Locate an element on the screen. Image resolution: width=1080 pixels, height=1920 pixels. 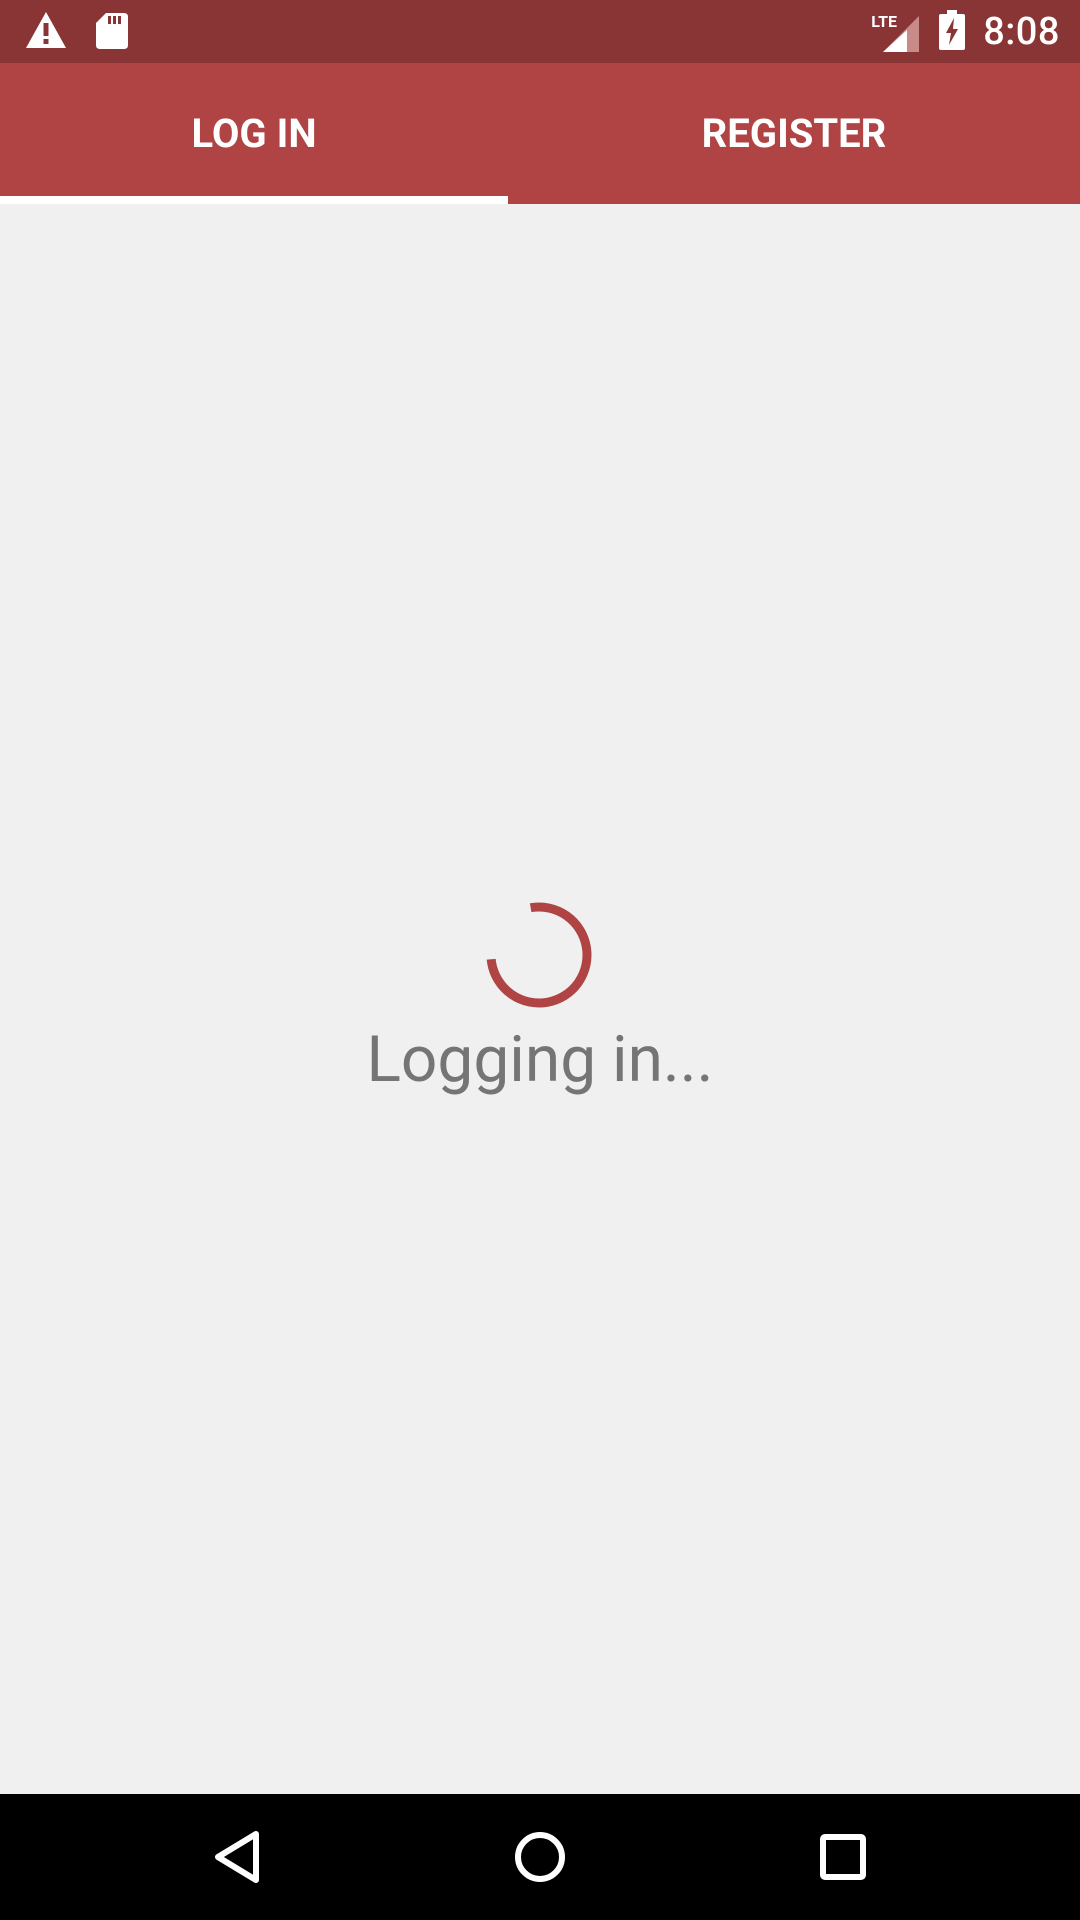
tab-bar: LOG IN REGISTER is located at coordinates (540, 133).